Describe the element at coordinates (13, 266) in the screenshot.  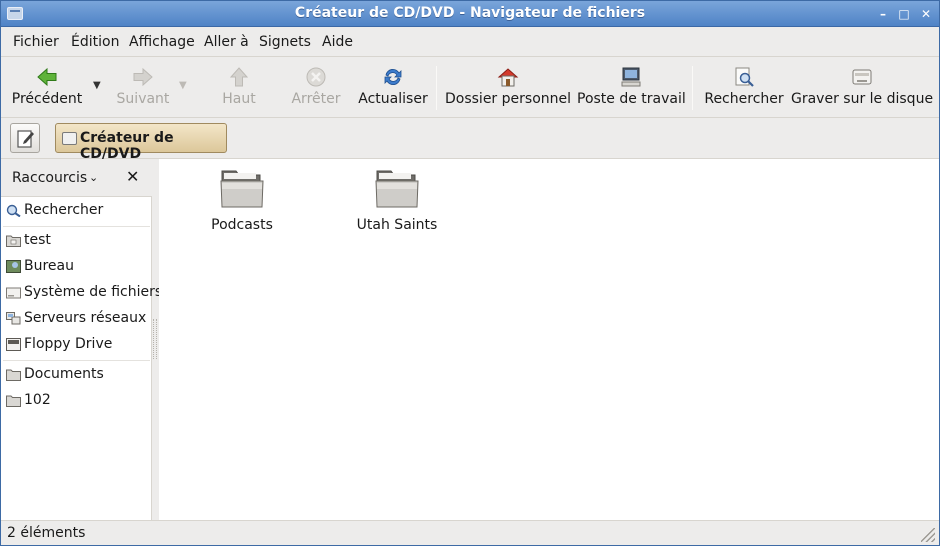
I see `desktop-icon` at that location.